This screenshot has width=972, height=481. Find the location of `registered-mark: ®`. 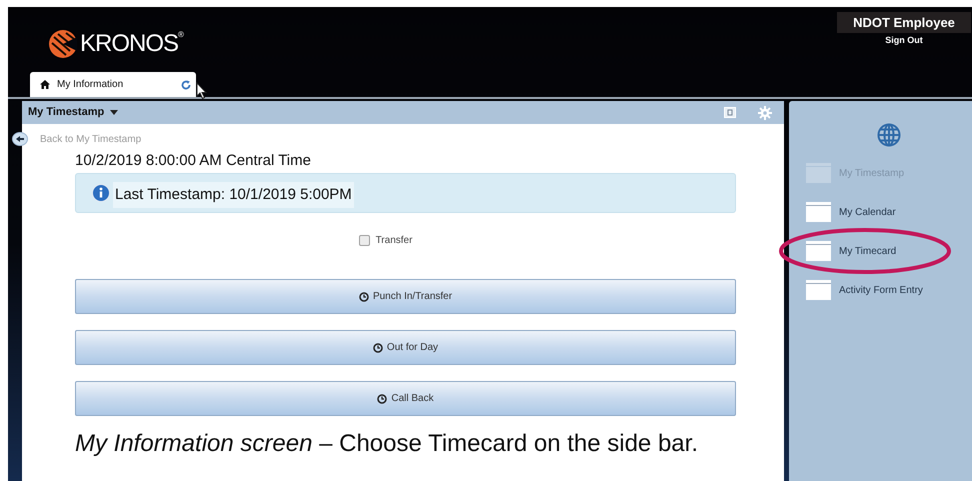

registered-mark: ® is located at coordinates (181, 35).